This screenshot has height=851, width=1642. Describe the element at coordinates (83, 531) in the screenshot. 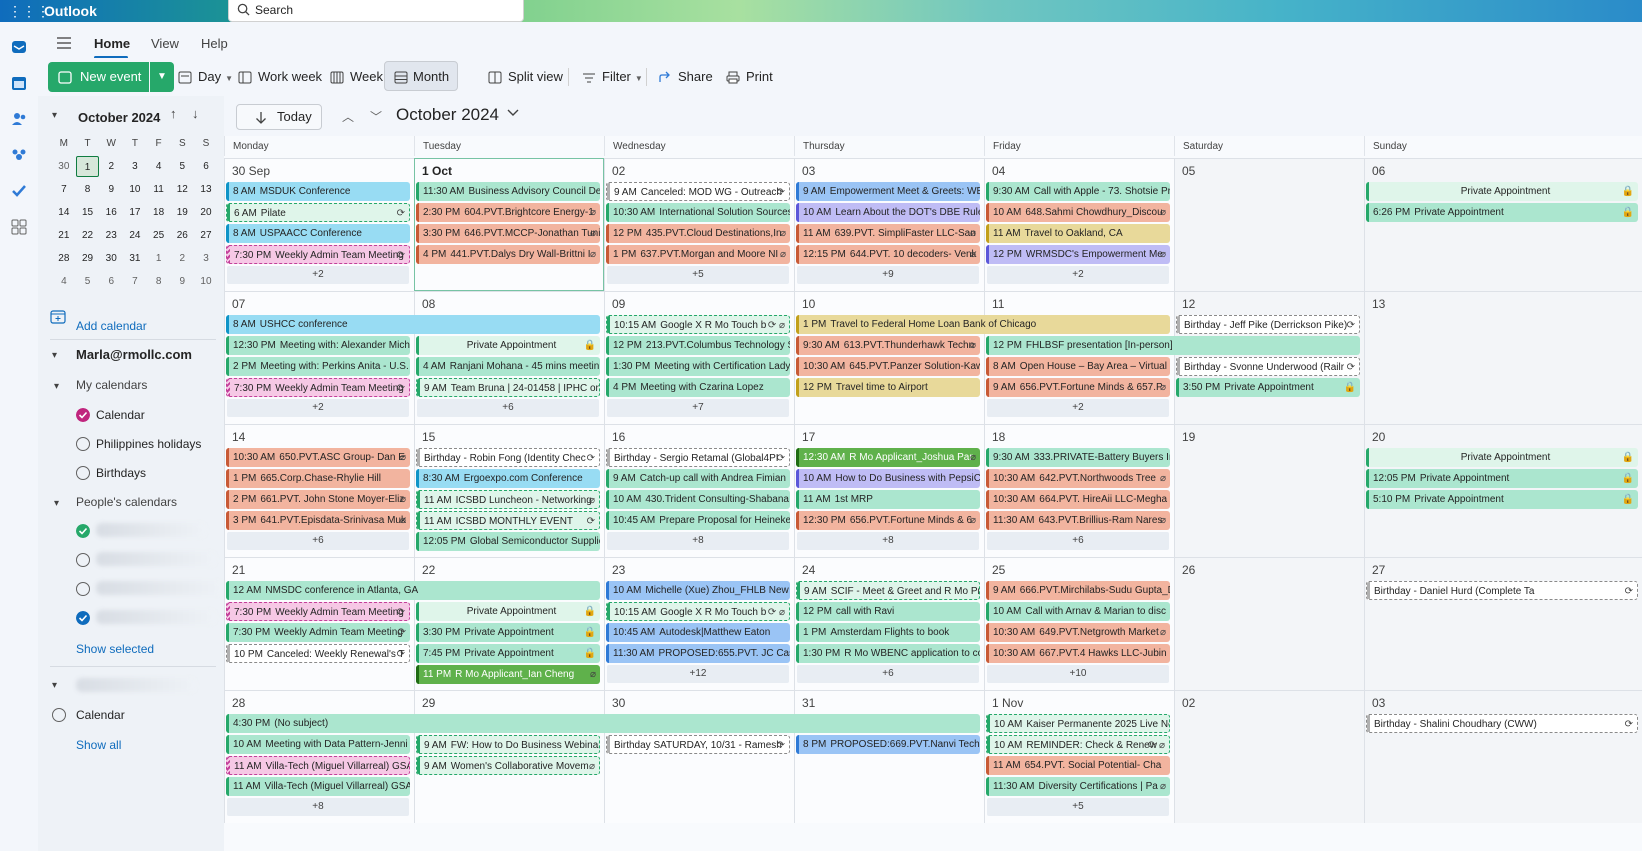

I see `calendar-checked-icon` at that location.